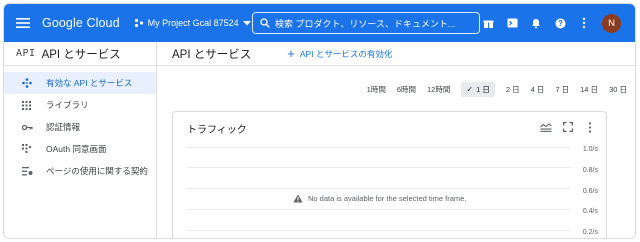 The image size is (640, 242). I want to click on project-name: My Project Gcal 87524, so click(193, 23).